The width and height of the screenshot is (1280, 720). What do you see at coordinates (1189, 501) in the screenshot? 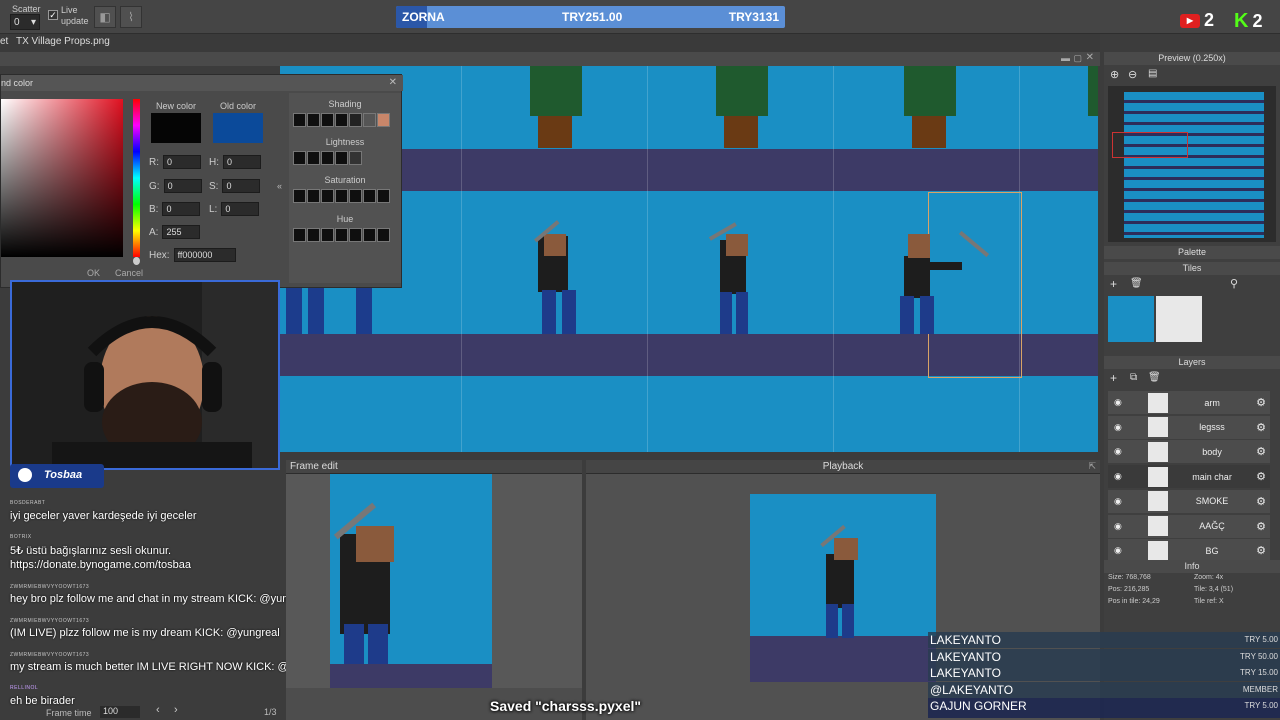
I see `layer-row: ◉ SMOKE ⚙` at bounding box center [1189, 501].